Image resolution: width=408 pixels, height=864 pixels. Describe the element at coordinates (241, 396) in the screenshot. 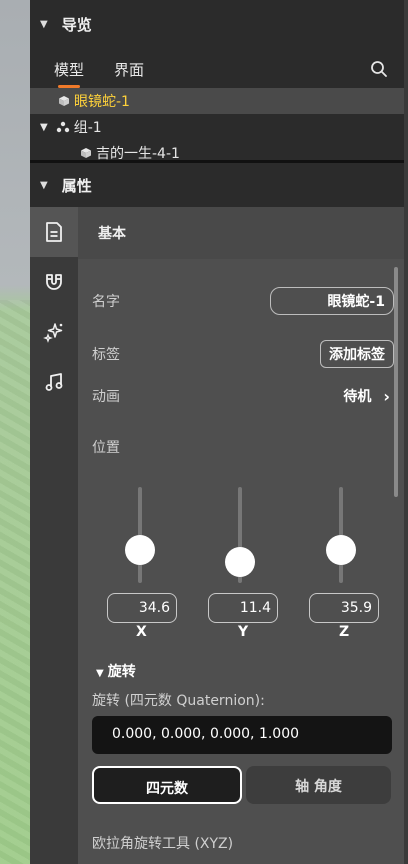

I see `animation-row: 动画 待机 ›` at that location.